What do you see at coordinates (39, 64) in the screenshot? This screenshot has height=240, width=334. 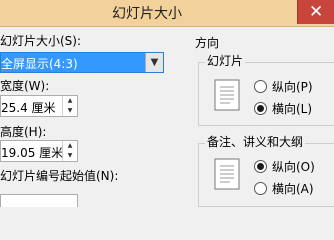 I see `slide-size-selected-value: 全屏显示(4:3)` at bounding box center [39, 64].